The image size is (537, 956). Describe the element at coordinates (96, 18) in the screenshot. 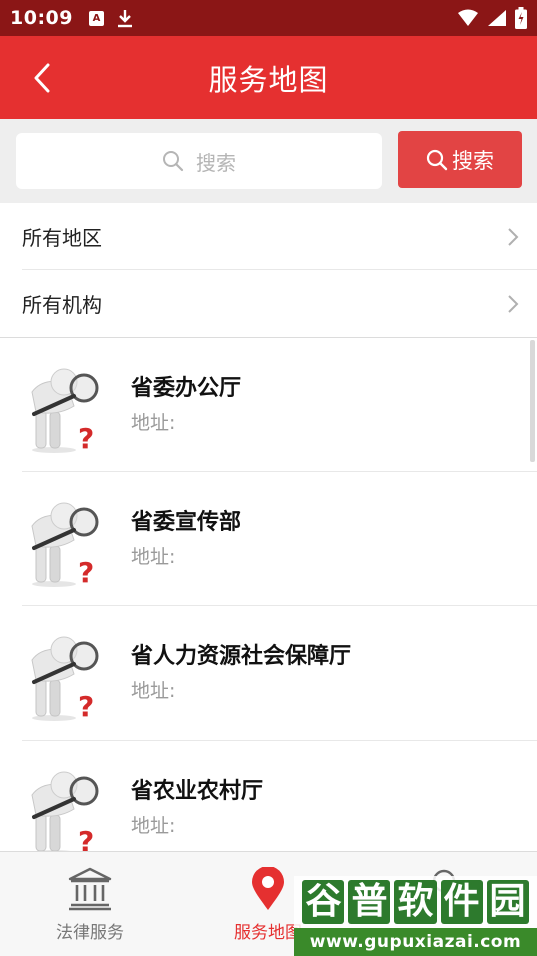

I see `a-notification-icon: A` at that location.